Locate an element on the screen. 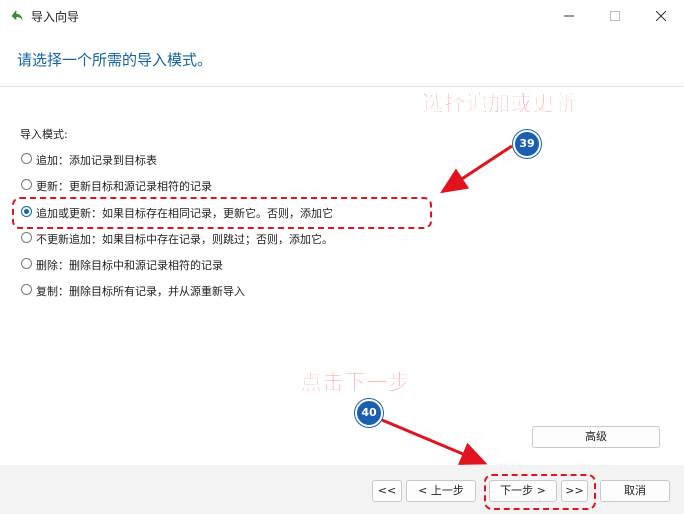 The height and width of the screenshot is (514, 684). annotation-next-text: 点击下一步 is located at coordinates (355, 384).